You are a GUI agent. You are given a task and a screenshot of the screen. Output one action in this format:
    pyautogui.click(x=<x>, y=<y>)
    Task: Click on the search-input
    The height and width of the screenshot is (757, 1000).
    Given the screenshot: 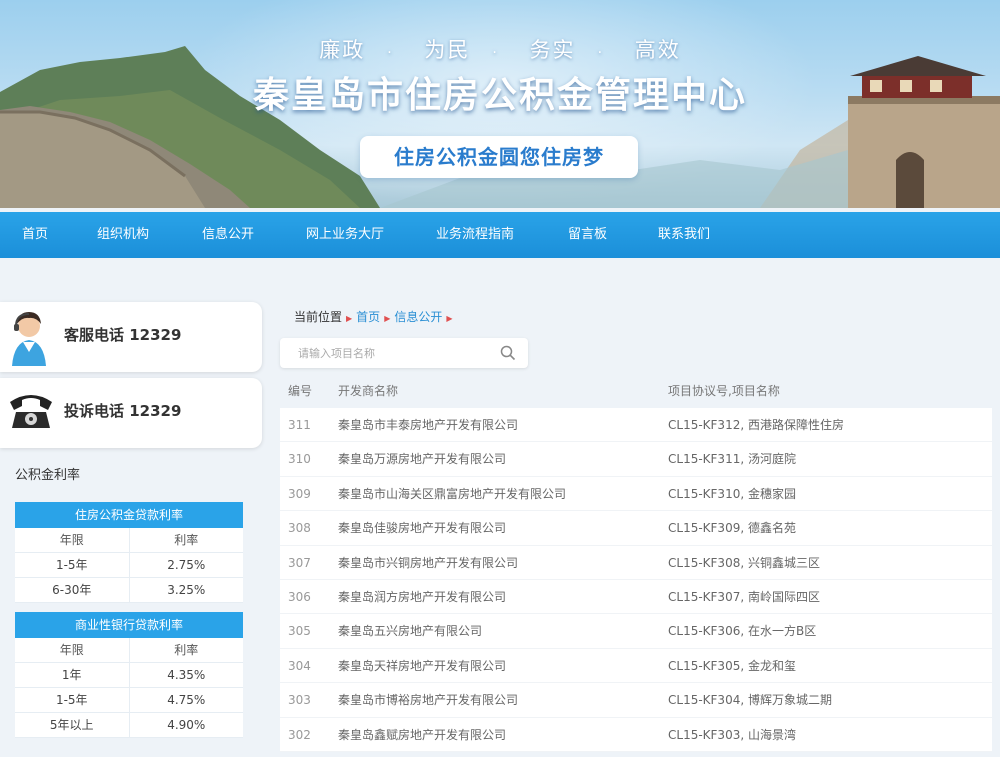 What is the action you would take?
    pyautogui.click(x=393, y=353)
    